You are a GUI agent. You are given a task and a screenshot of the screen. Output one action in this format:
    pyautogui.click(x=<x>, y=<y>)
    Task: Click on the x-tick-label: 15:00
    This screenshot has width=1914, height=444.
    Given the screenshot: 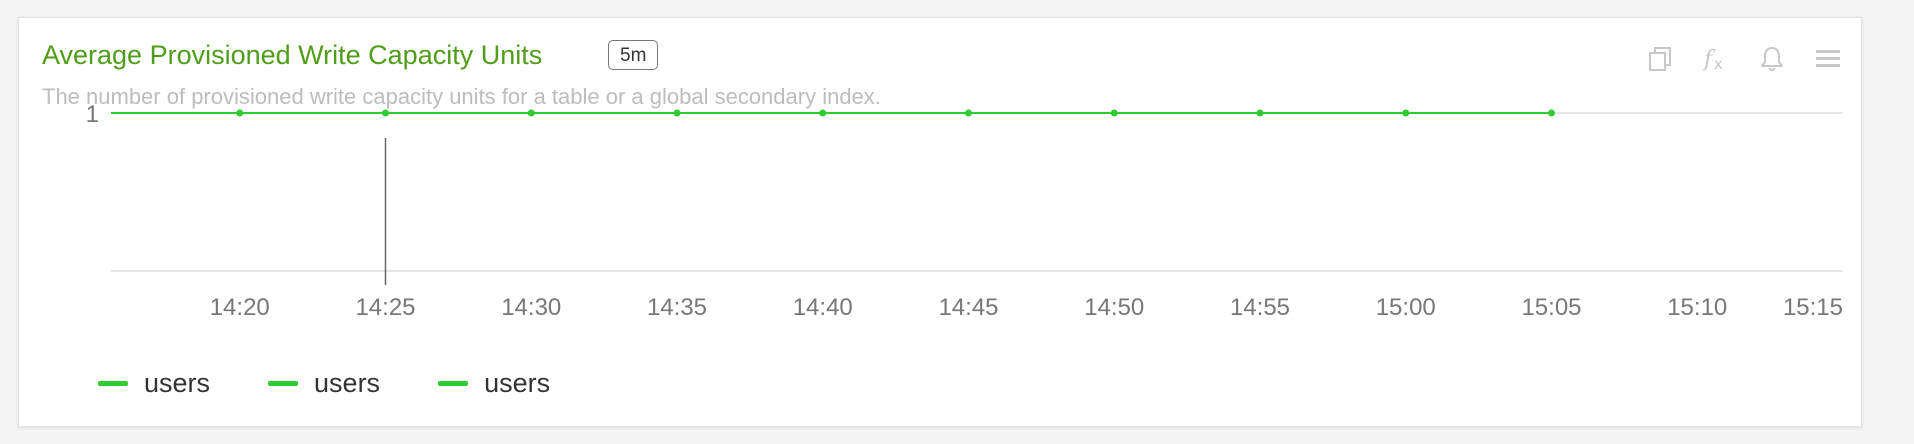 What is the action you would take?
    pyautogui.click(x=1406, y=307)
    